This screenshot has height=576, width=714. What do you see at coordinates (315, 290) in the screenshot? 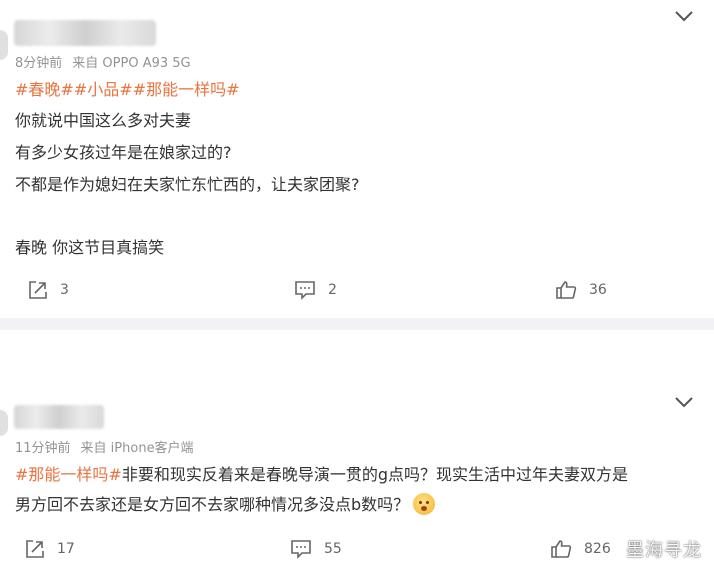
I see `comment-button: 2` at bounding box center [315, 290].